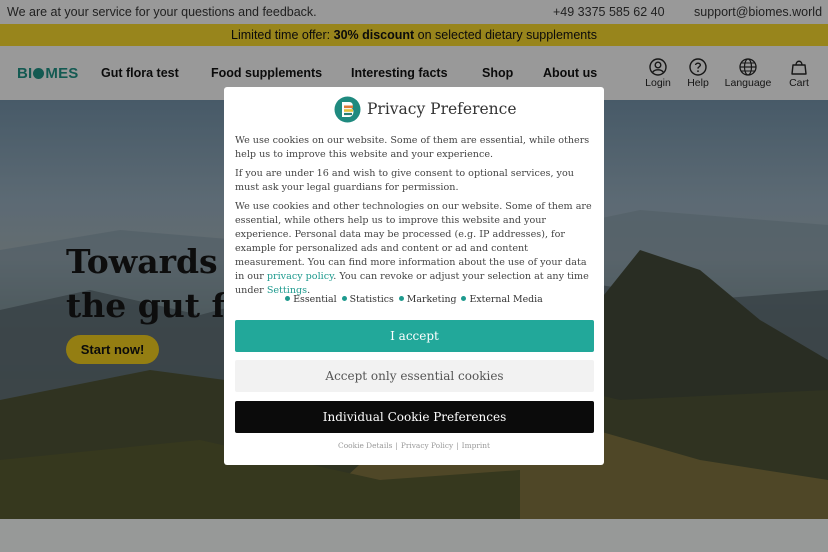 The width and height of the screenshot is (828, 552). What do you see at coordinates (431, 299) in the screenshot?
I see `category-label: Marketing` at bounding box center [431, 299].